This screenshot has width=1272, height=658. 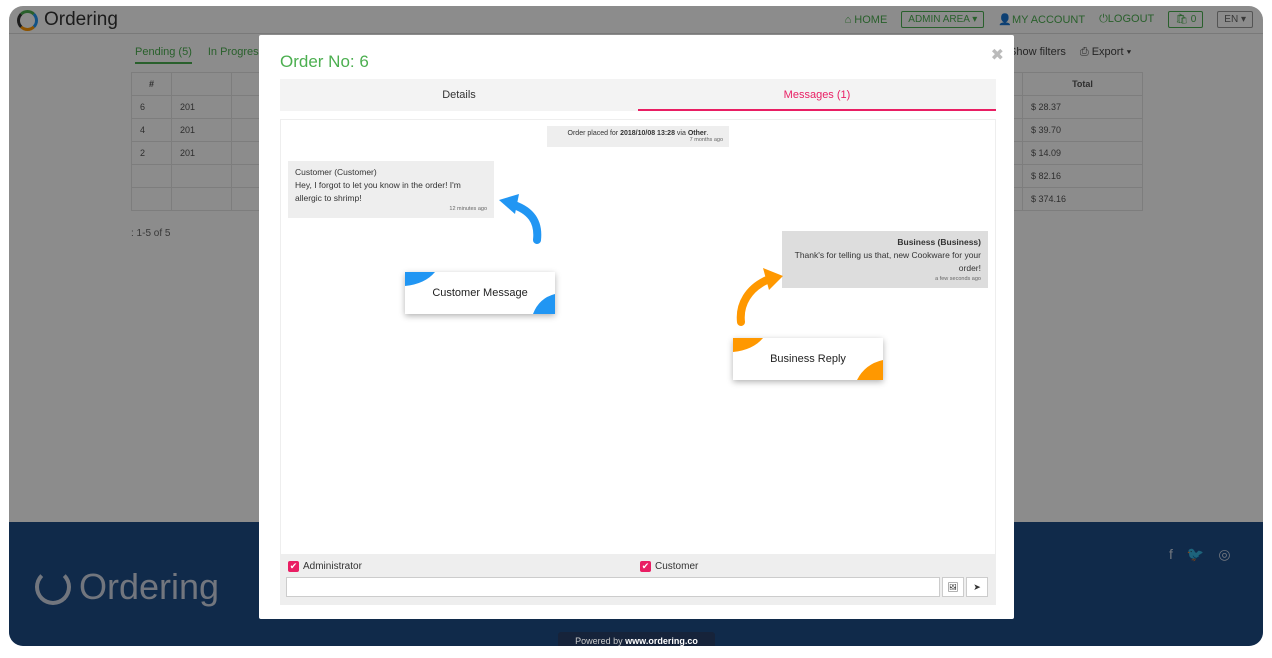 What do you see at coordinates (706, 140) in the screenshot?
I see `system-message-time: 7 months ago` at bounding box center [706, 140].